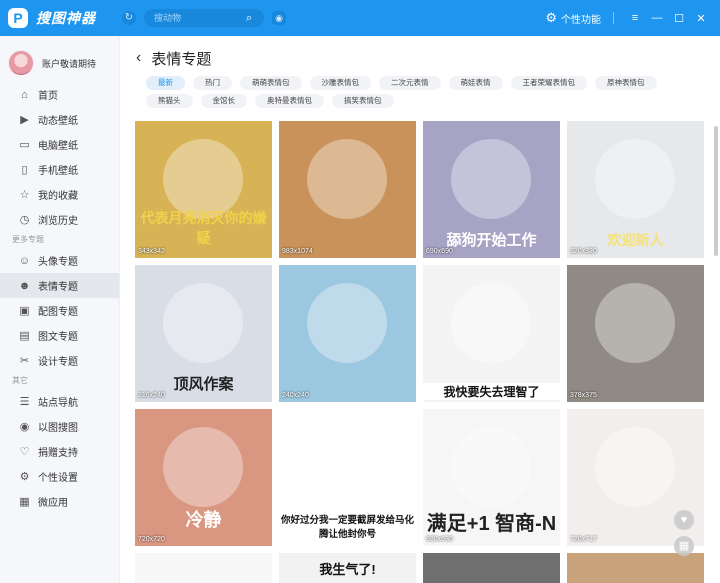 This screenshot has width=720, height=583. I want to click on sidebar-item-camera: ◉ 以图搜图, so click(59, 426).